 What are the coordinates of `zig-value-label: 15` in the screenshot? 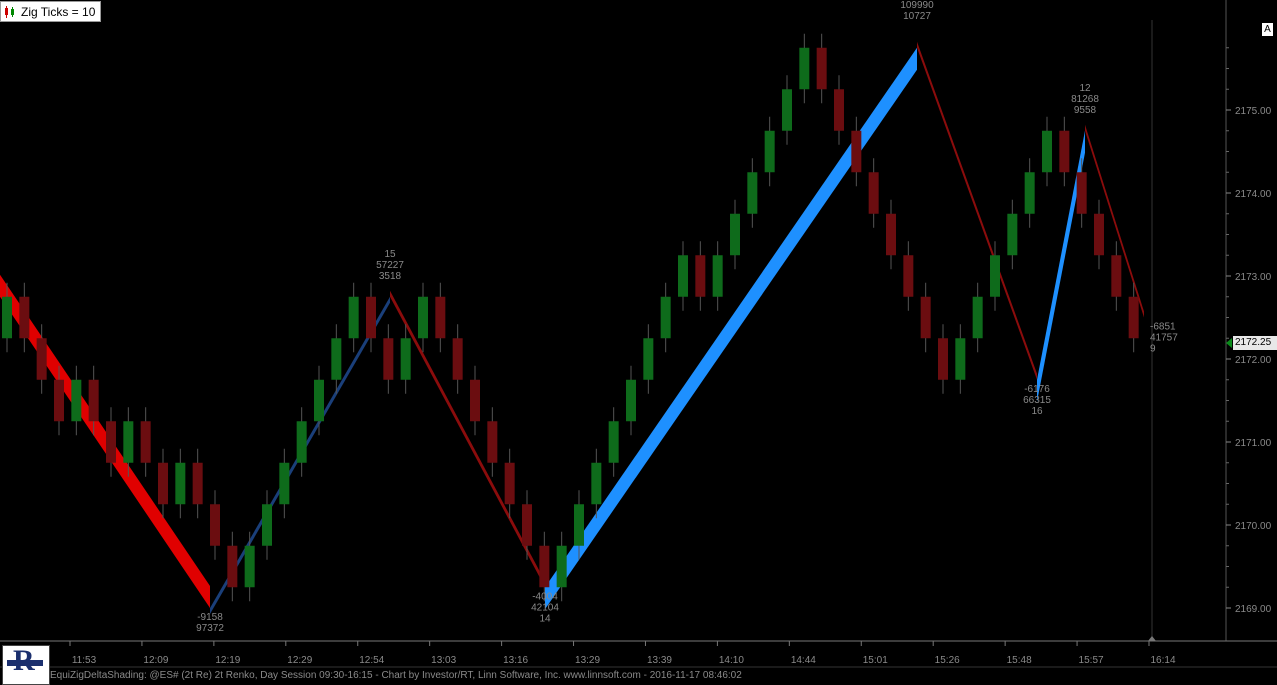 It's located at (390, 254).